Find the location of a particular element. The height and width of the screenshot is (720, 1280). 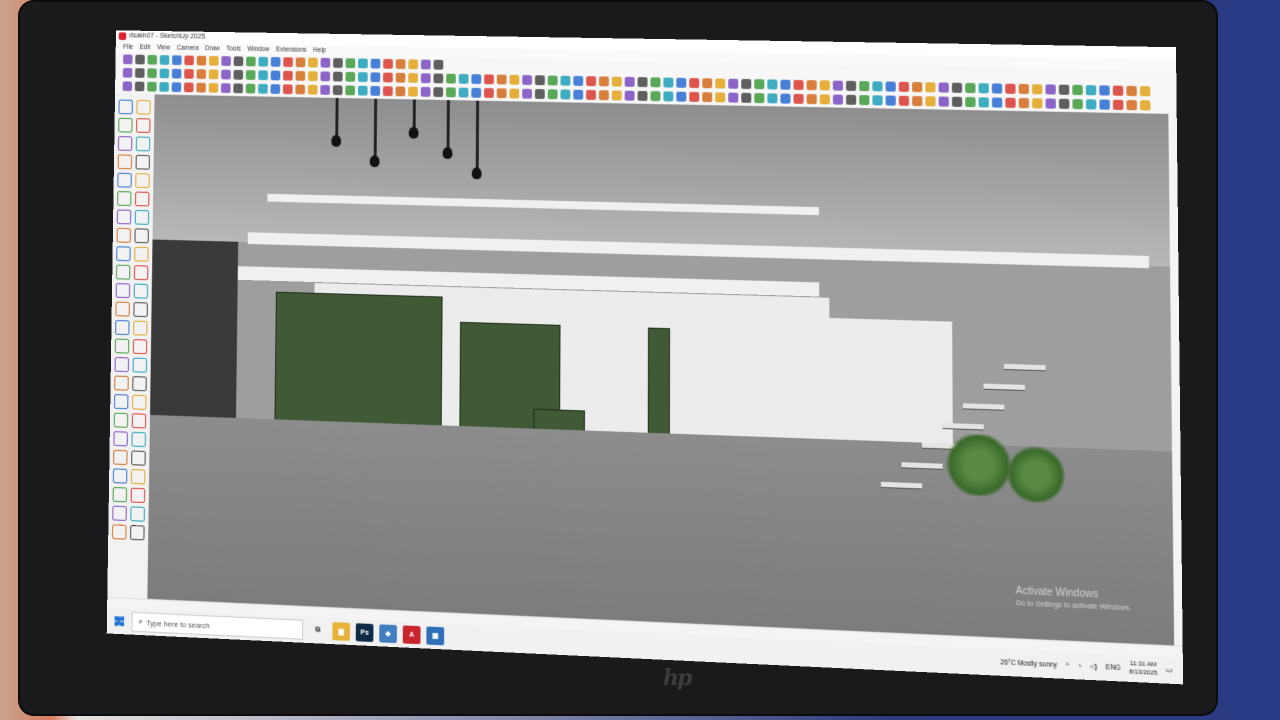

calculator-icon: ▦ is located at coordinates (435, 636).